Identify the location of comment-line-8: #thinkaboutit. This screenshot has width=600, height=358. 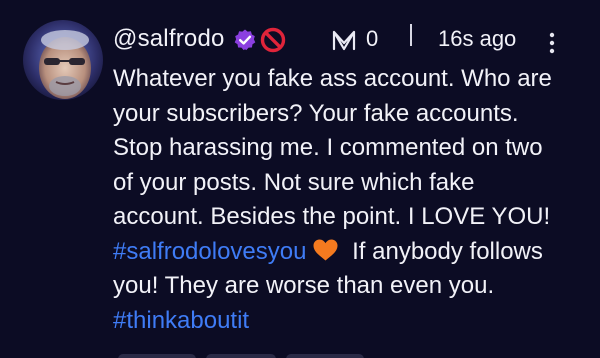
(348, 321).